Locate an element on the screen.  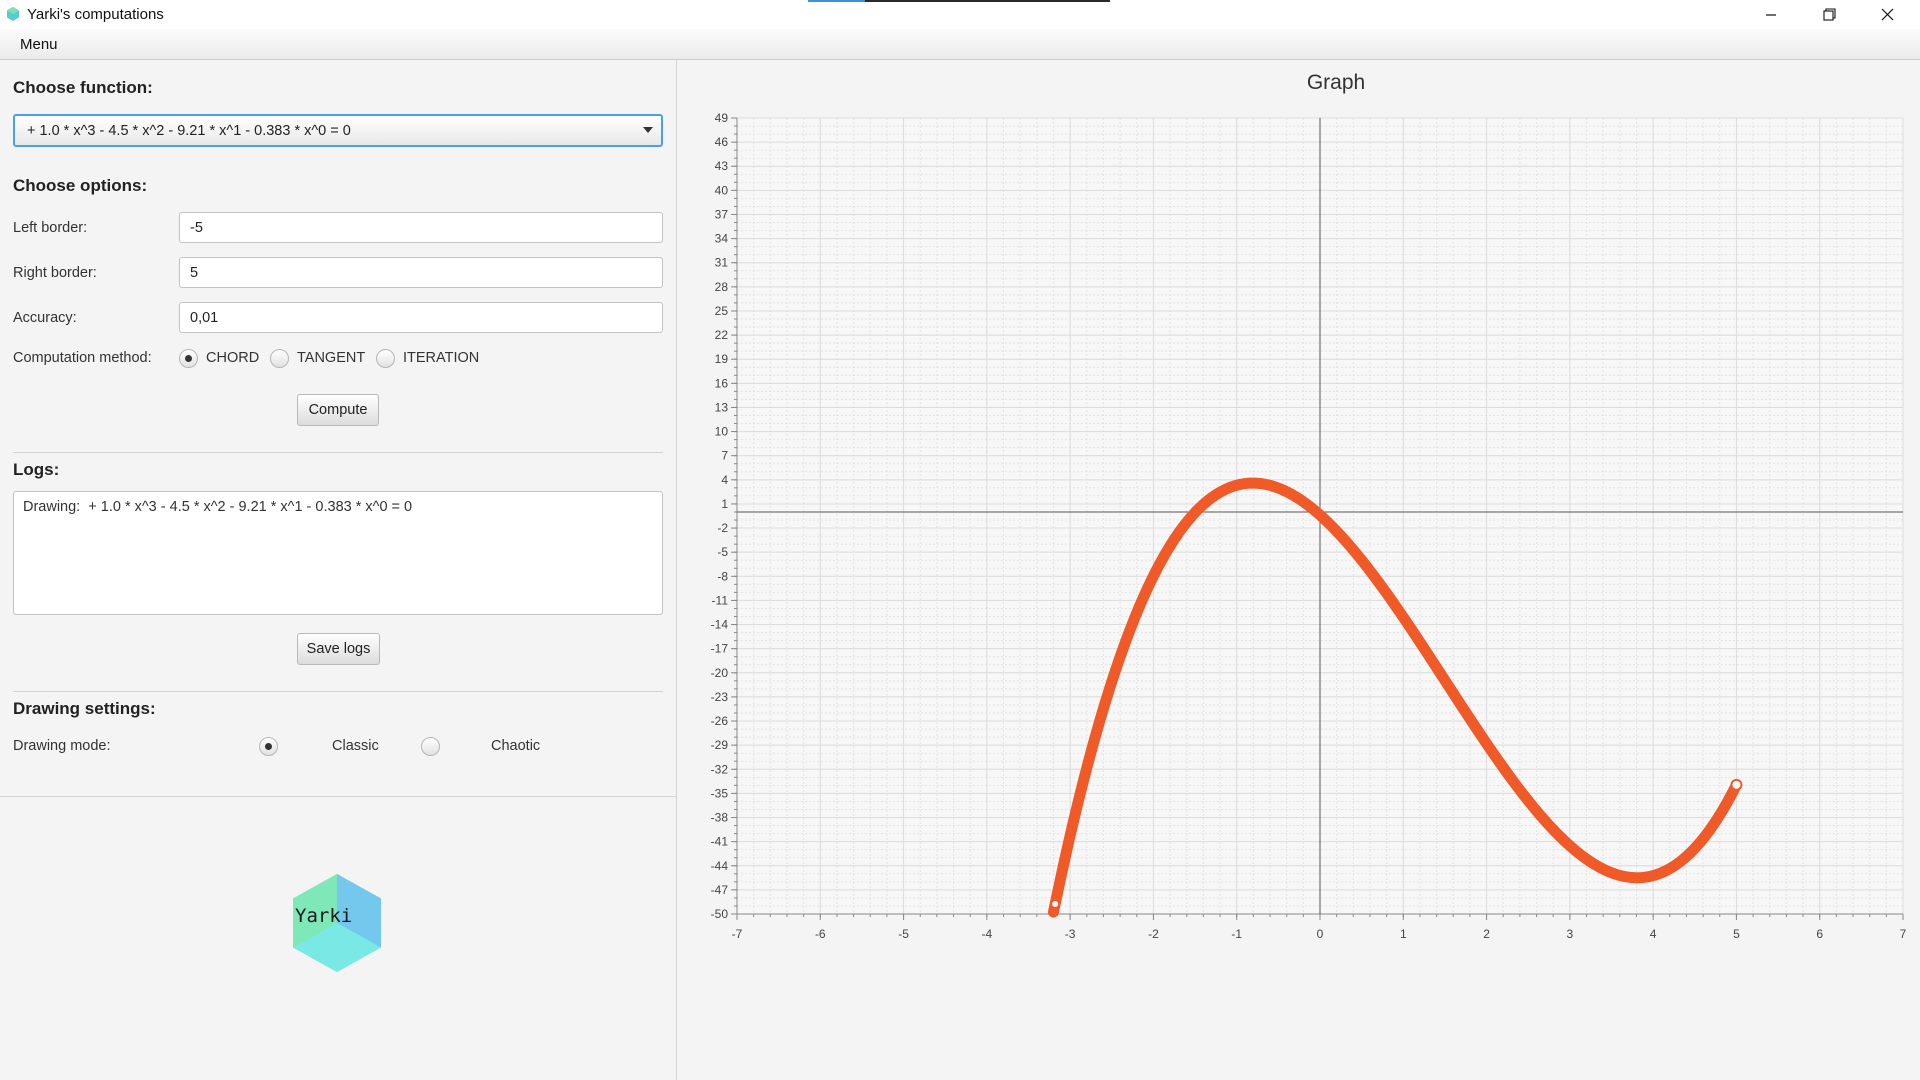
y-tick-label: 49 is located at coordinates (722, 118).